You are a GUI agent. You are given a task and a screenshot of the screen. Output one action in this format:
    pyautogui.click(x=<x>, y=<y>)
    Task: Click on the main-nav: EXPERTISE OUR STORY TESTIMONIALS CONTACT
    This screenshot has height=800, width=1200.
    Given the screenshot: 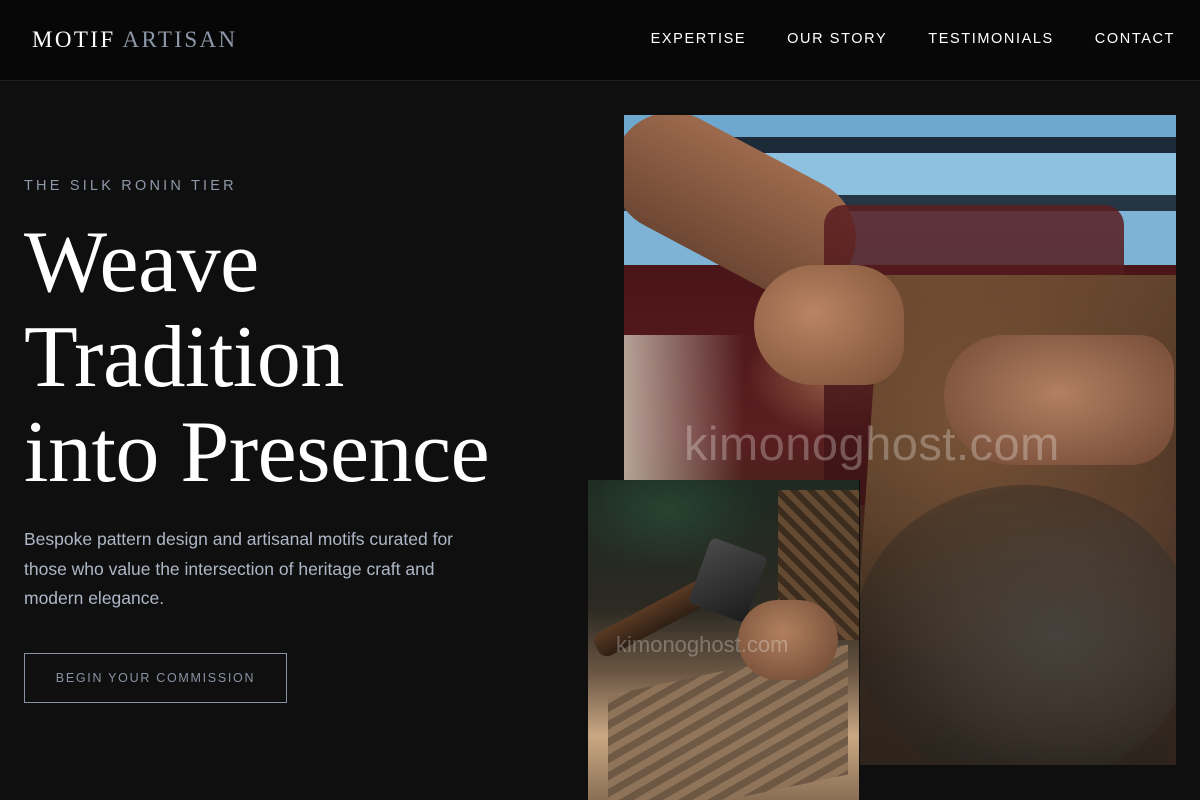 What is the action you would take?
    pyautogui.click(x=913, y=39)
    